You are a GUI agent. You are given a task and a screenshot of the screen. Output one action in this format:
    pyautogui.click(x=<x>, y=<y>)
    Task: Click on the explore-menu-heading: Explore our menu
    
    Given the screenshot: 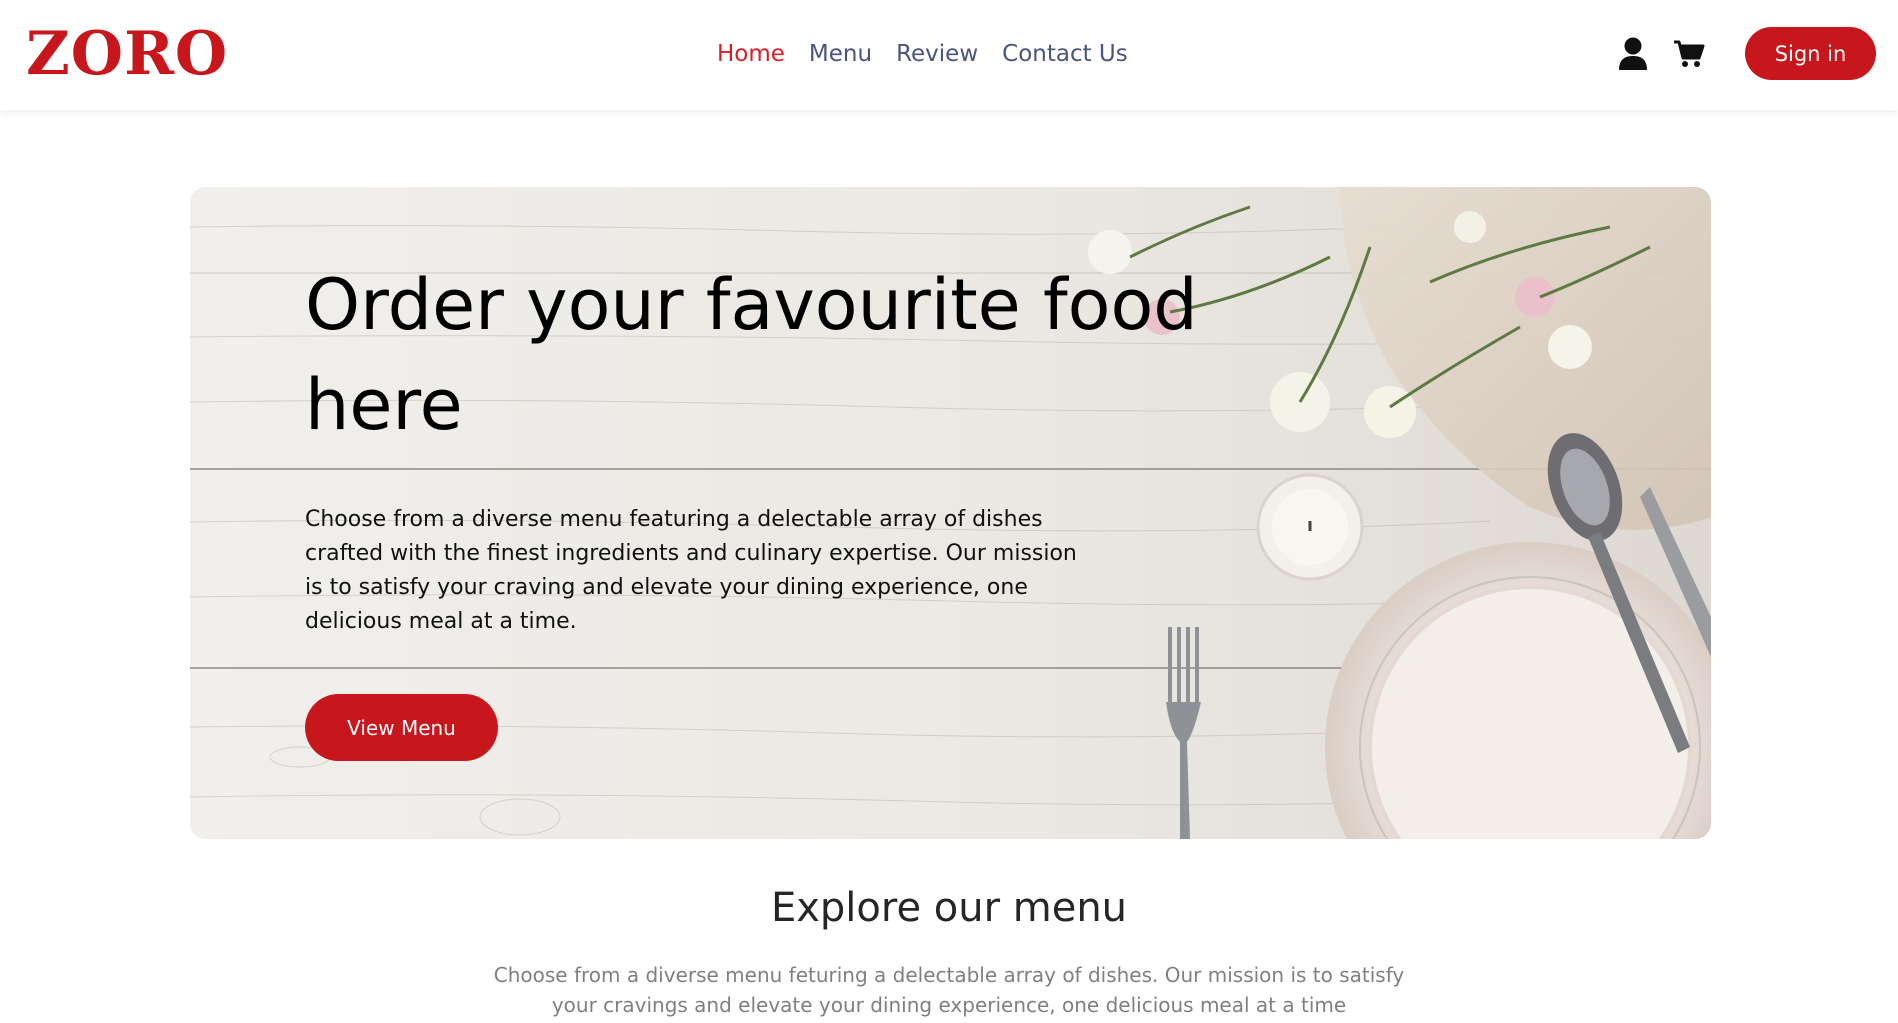 What is the action you would take?
    pyautogui.click(x=949, y=908)
    